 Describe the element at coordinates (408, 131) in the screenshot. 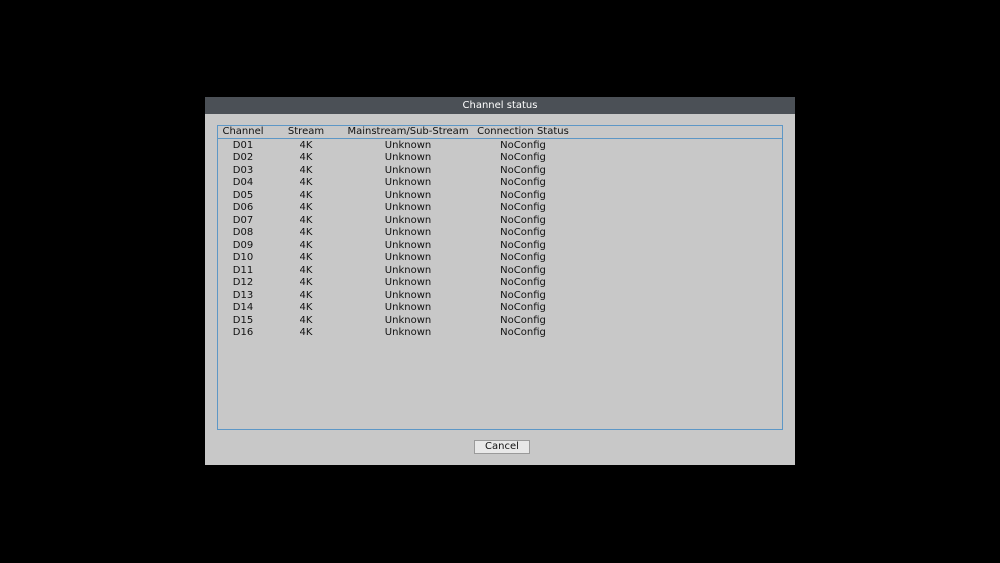

I see `column-header-mainstream-sub-stream: Mainstream/Sub-Stream` at that location.